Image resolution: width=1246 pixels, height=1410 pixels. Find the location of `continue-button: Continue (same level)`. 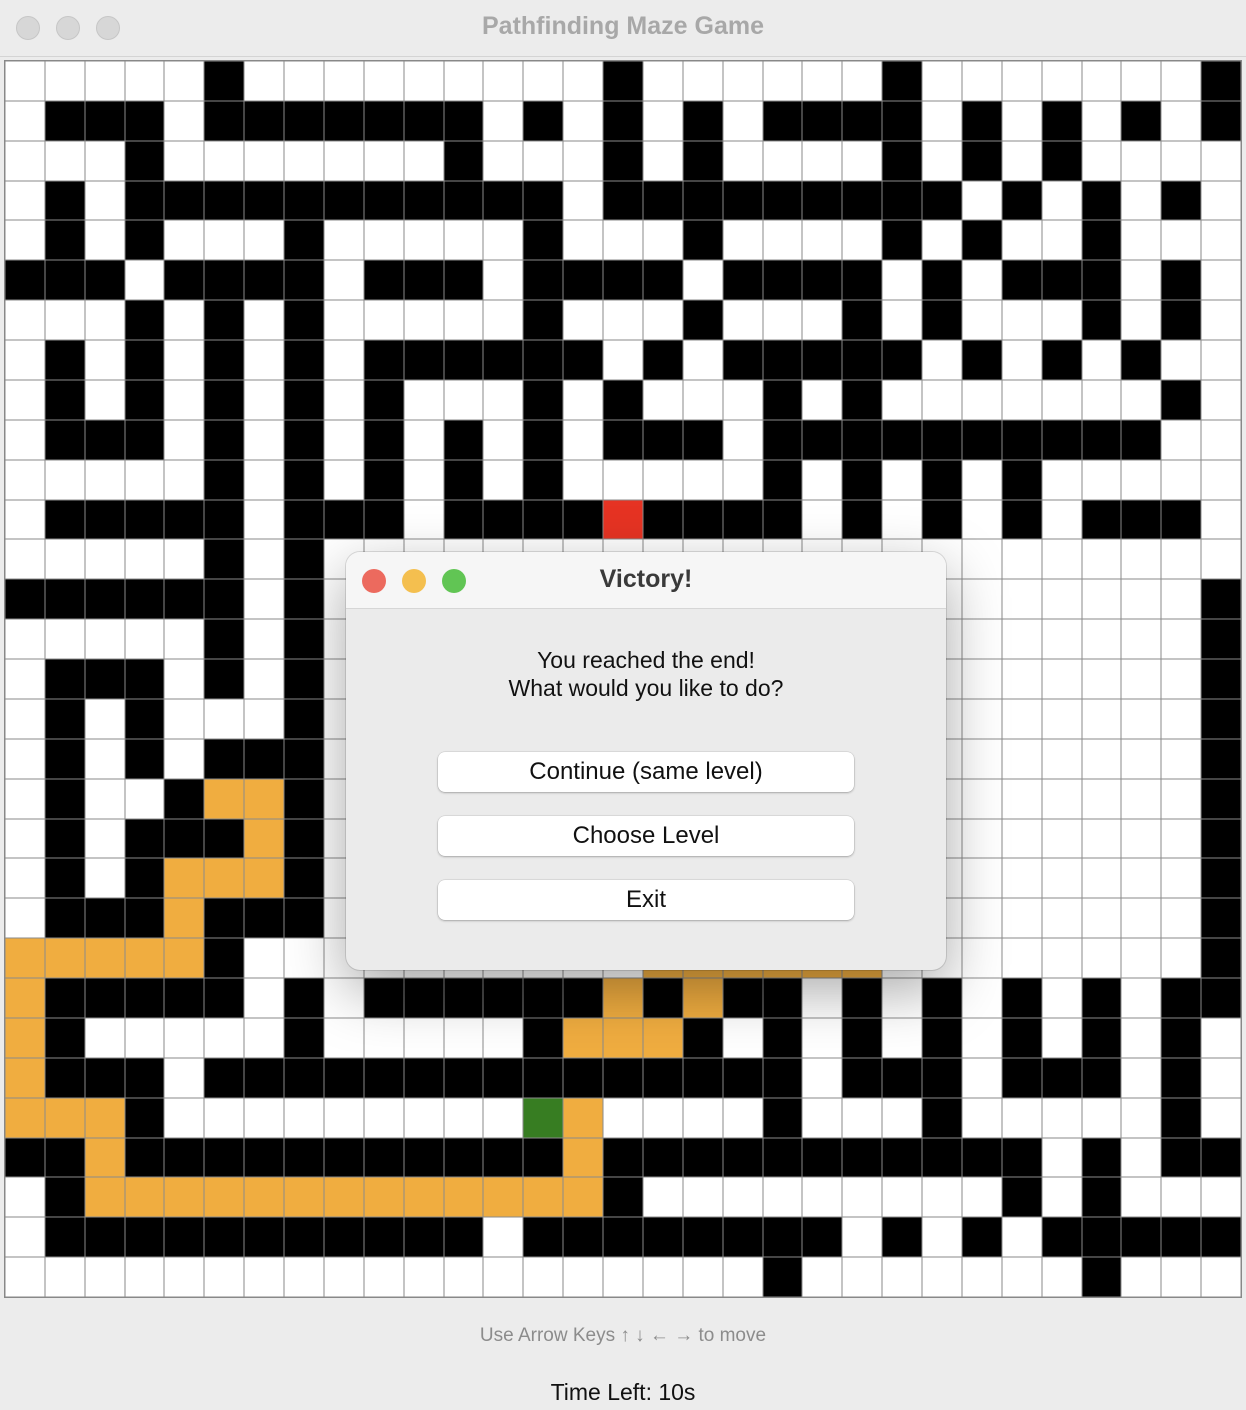

continue-button: Continue (same level) is located at coordinates (646, 772).